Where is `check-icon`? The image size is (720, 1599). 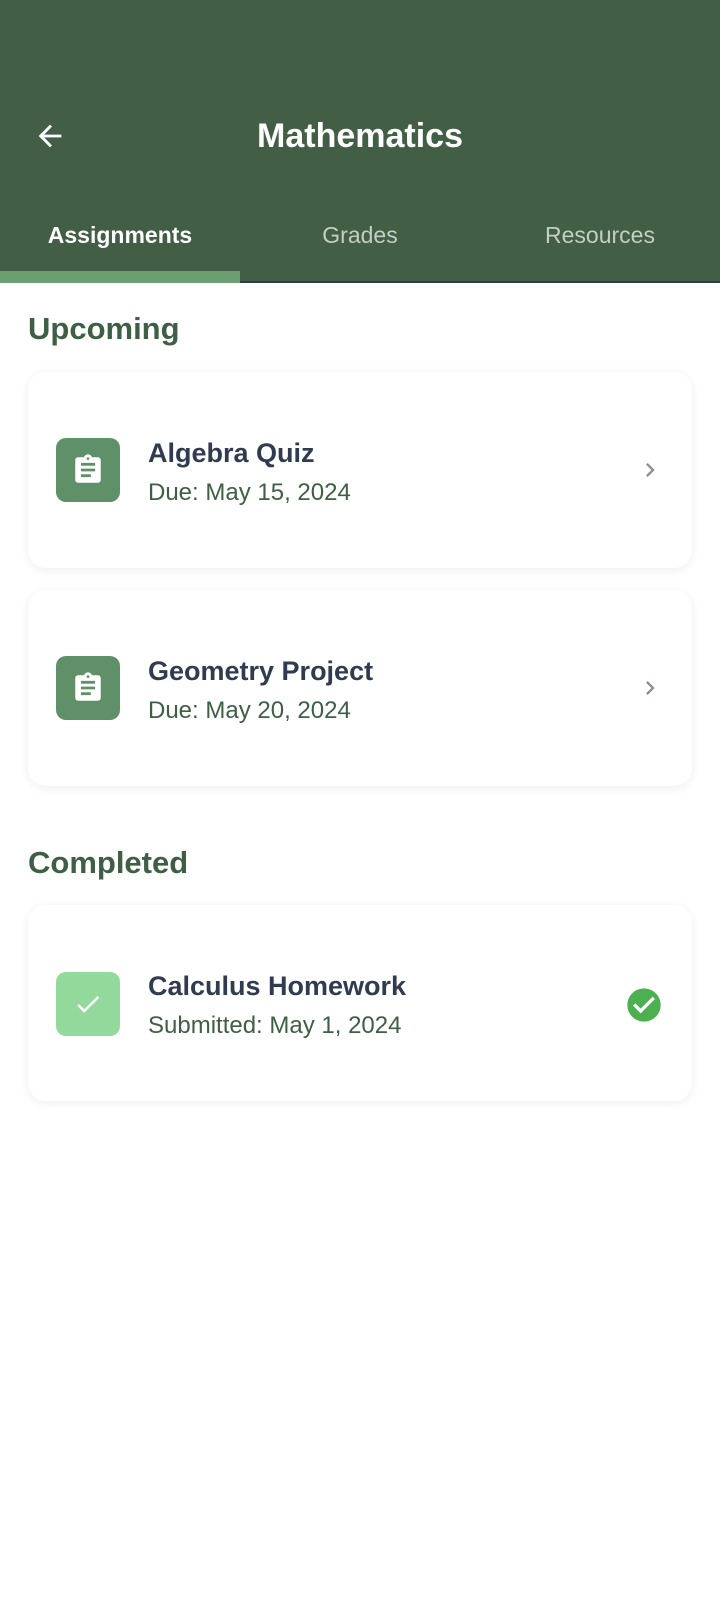
check-icon is located at coordinates (88, 1004).